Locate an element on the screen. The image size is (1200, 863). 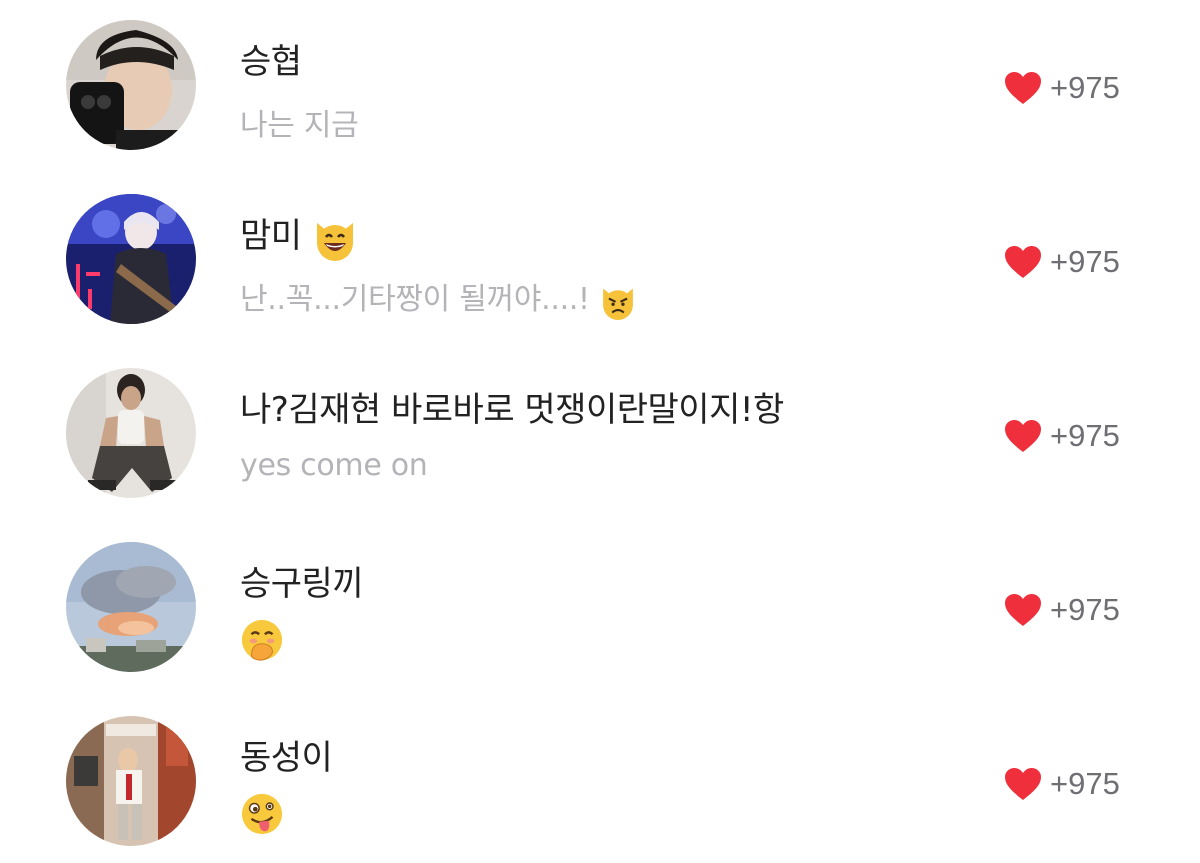
grinning-cat-icon is located at coordinates (334, 241).